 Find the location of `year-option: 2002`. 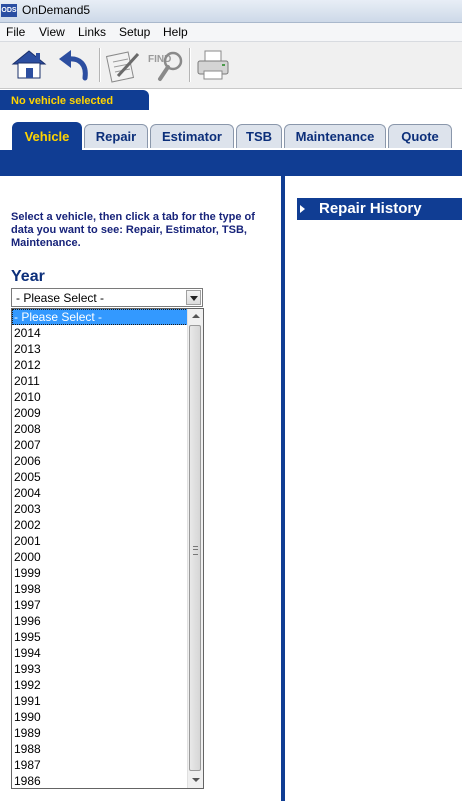

year-option: 2002 is located at coordinates (100, 525).